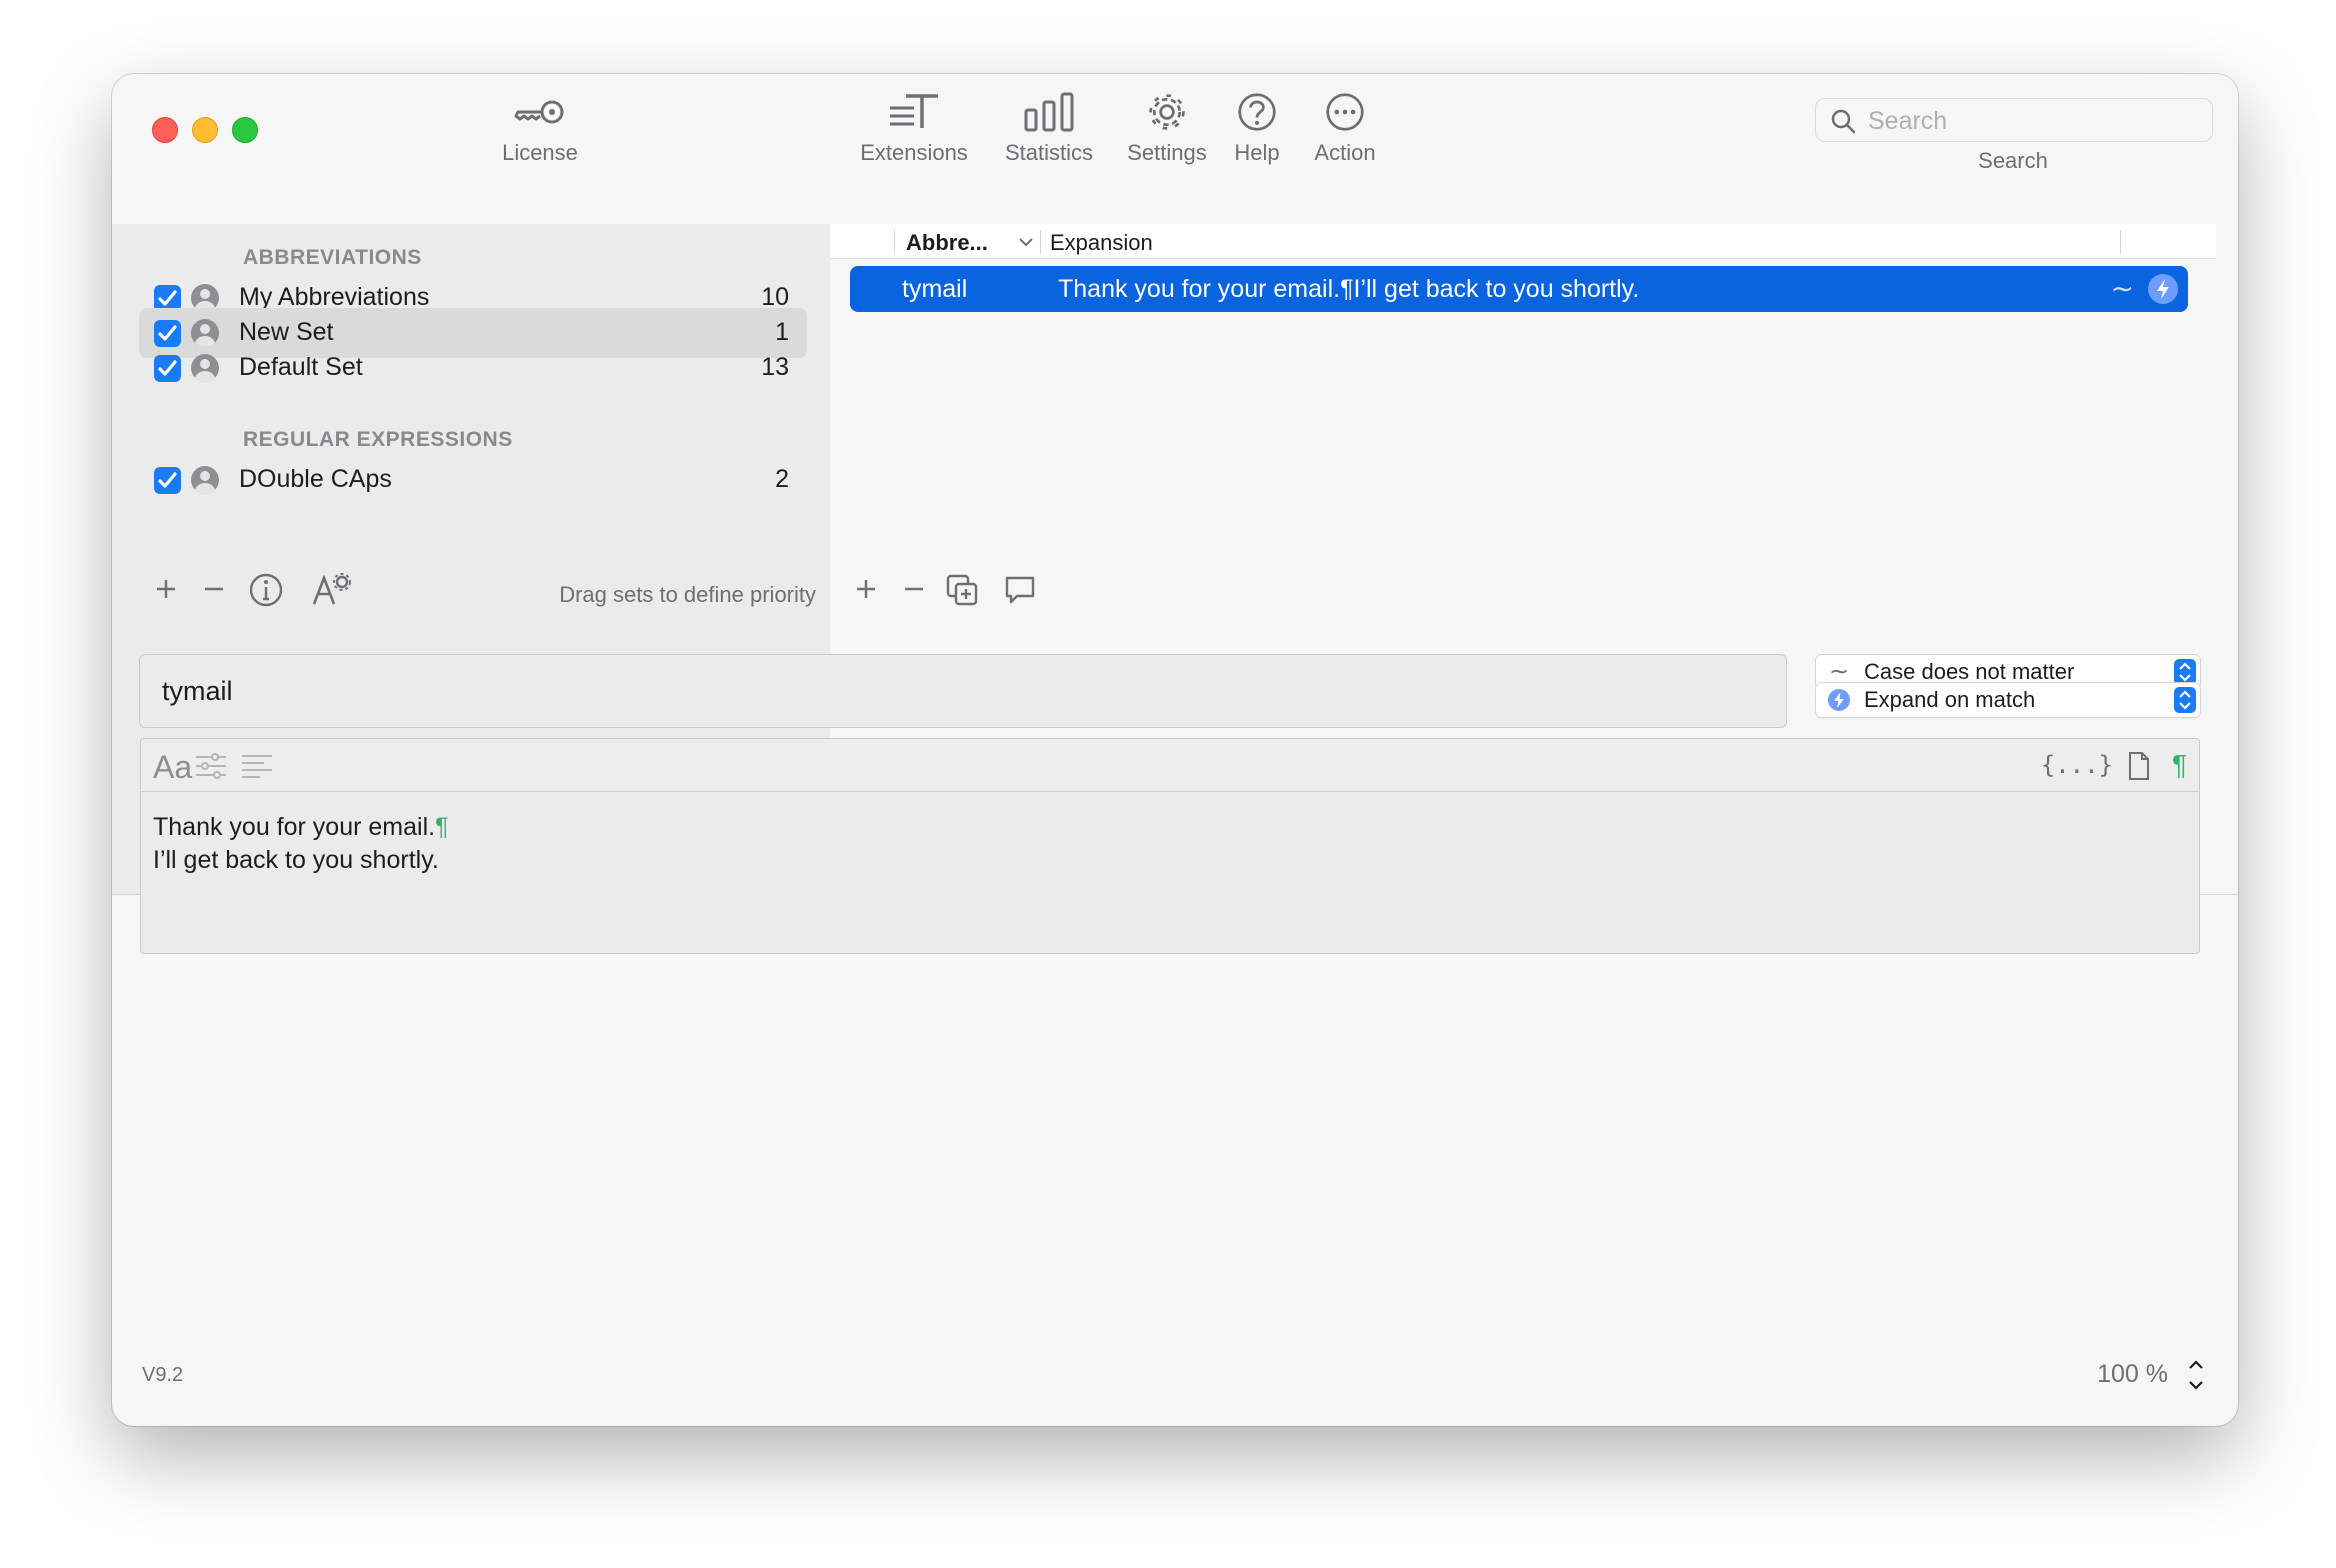 The height and width of the screenshot is (1568, 2336). Describe the element at coordinates (2077, 765) in the screenshot. I see `placeholder-insert-button: {...}` at that location.